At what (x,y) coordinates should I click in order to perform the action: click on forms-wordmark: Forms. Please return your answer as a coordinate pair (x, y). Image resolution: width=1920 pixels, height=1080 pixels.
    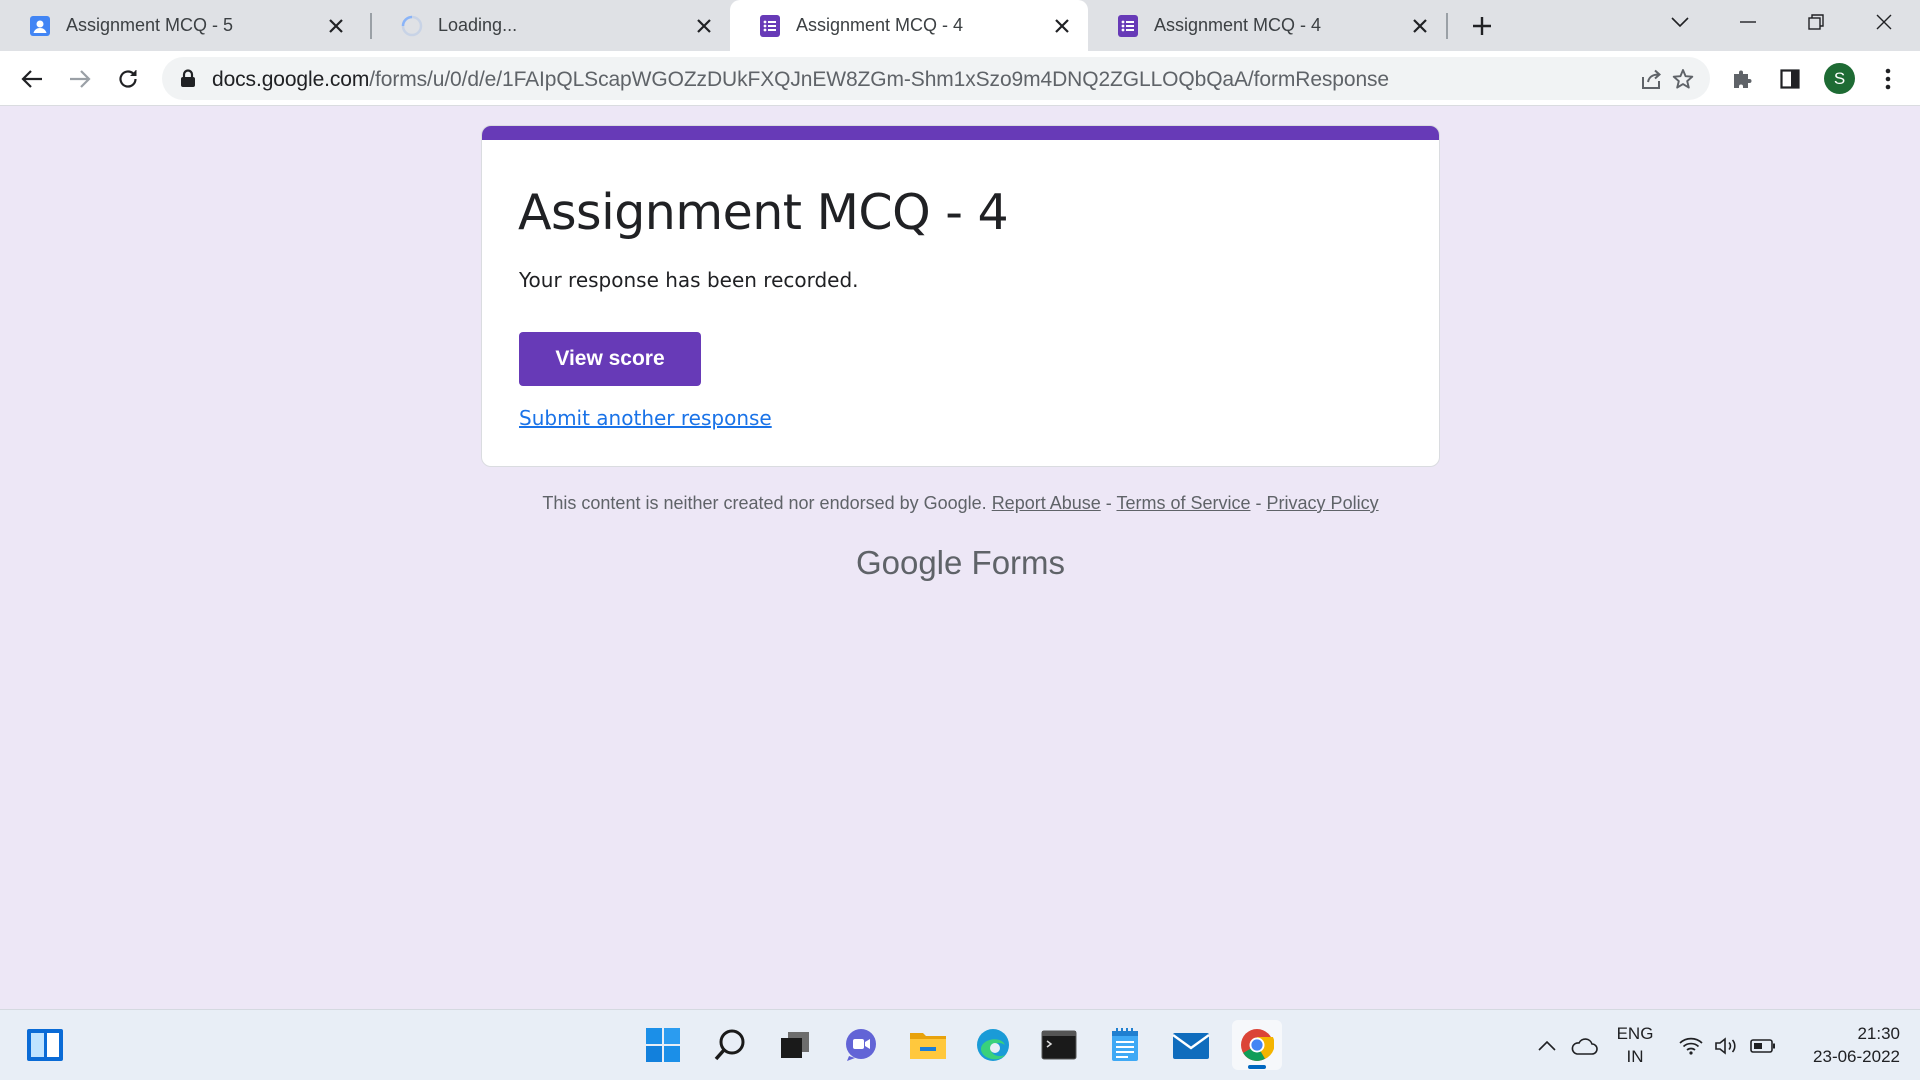
    Looking at the image, I should click on (1018, 562).